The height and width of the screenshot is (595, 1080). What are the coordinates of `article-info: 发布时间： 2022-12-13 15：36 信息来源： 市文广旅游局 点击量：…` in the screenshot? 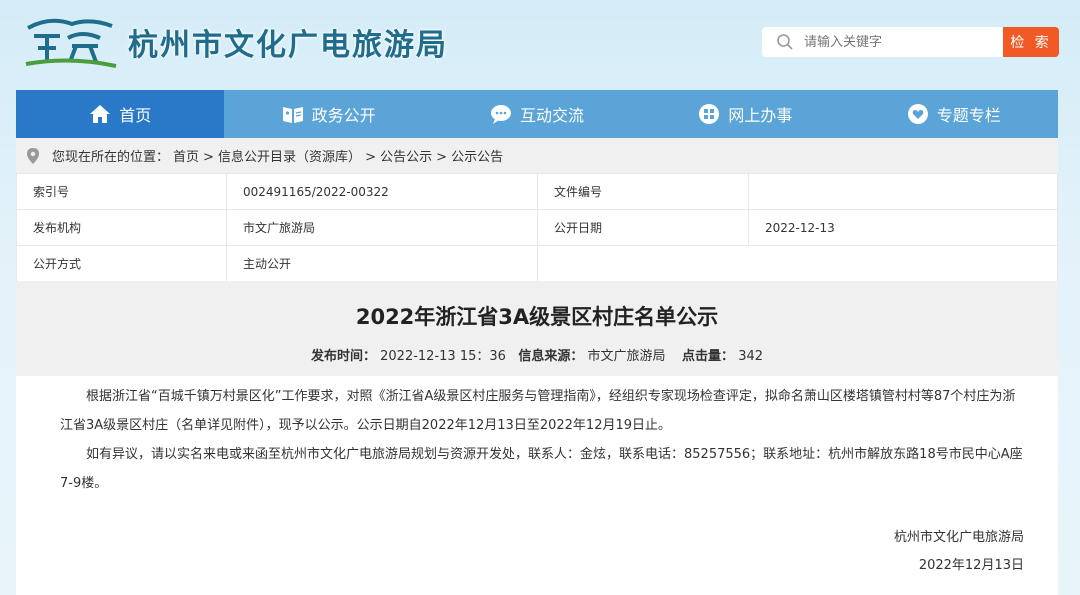 It's located at (537, 354).